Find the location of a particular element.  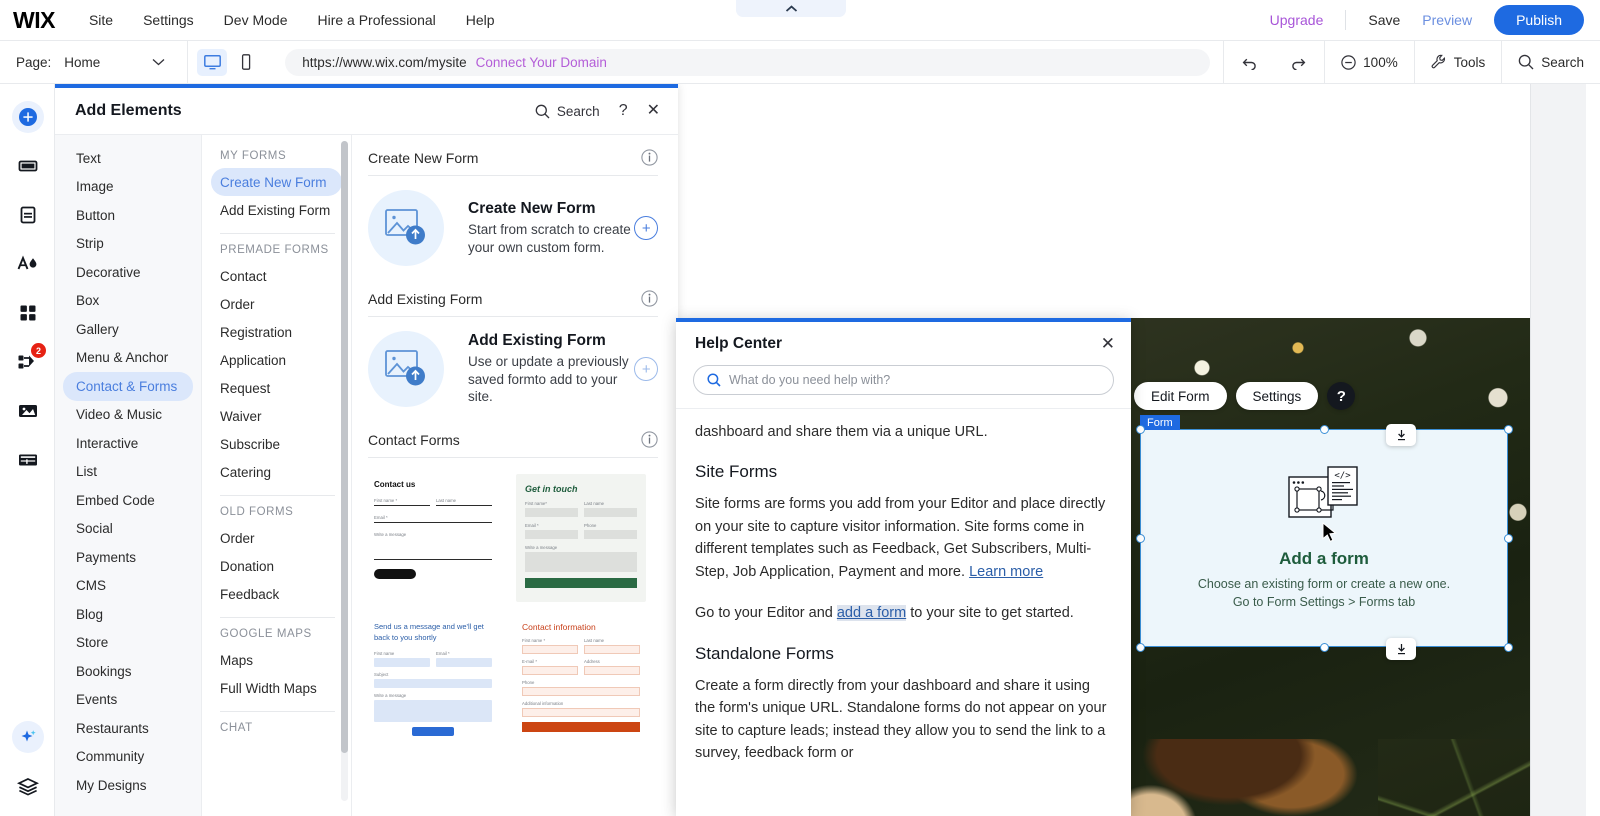

category-item-blog: Blog is located at coordinates (128, 614).